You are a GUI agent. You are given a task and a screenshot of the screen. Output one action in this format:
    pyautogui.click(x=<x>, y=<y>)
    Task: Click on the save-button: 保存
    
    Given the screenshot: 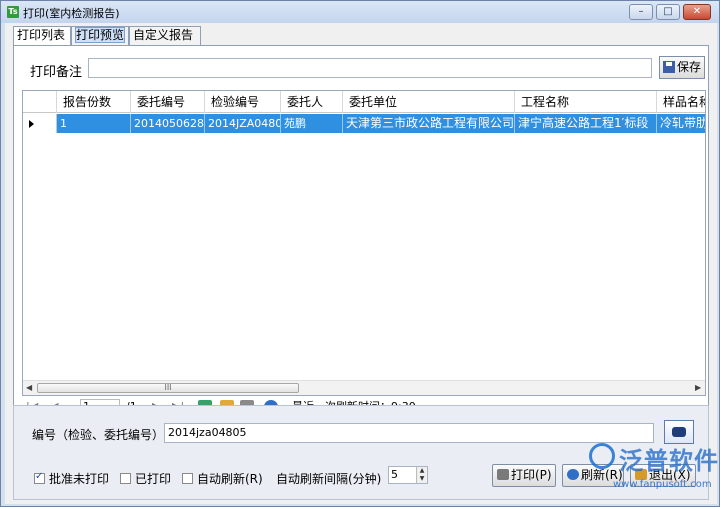 What is the action you would take?
    pyautogui.click(x=682, y=67)
    